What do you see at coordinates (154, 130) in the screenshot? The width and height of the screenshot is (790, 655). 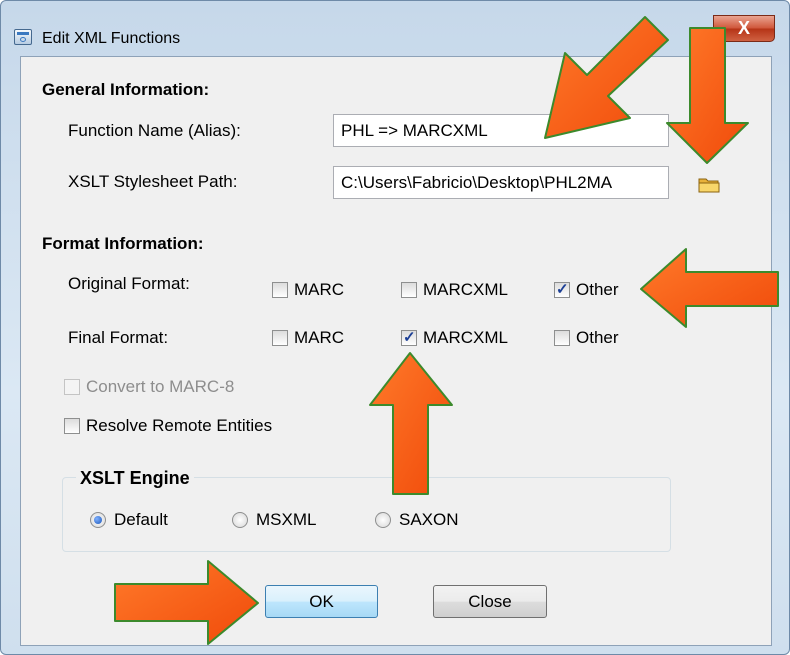 I see `function-name-label: Function Name (Alias):` at bounding box center [154, 130].